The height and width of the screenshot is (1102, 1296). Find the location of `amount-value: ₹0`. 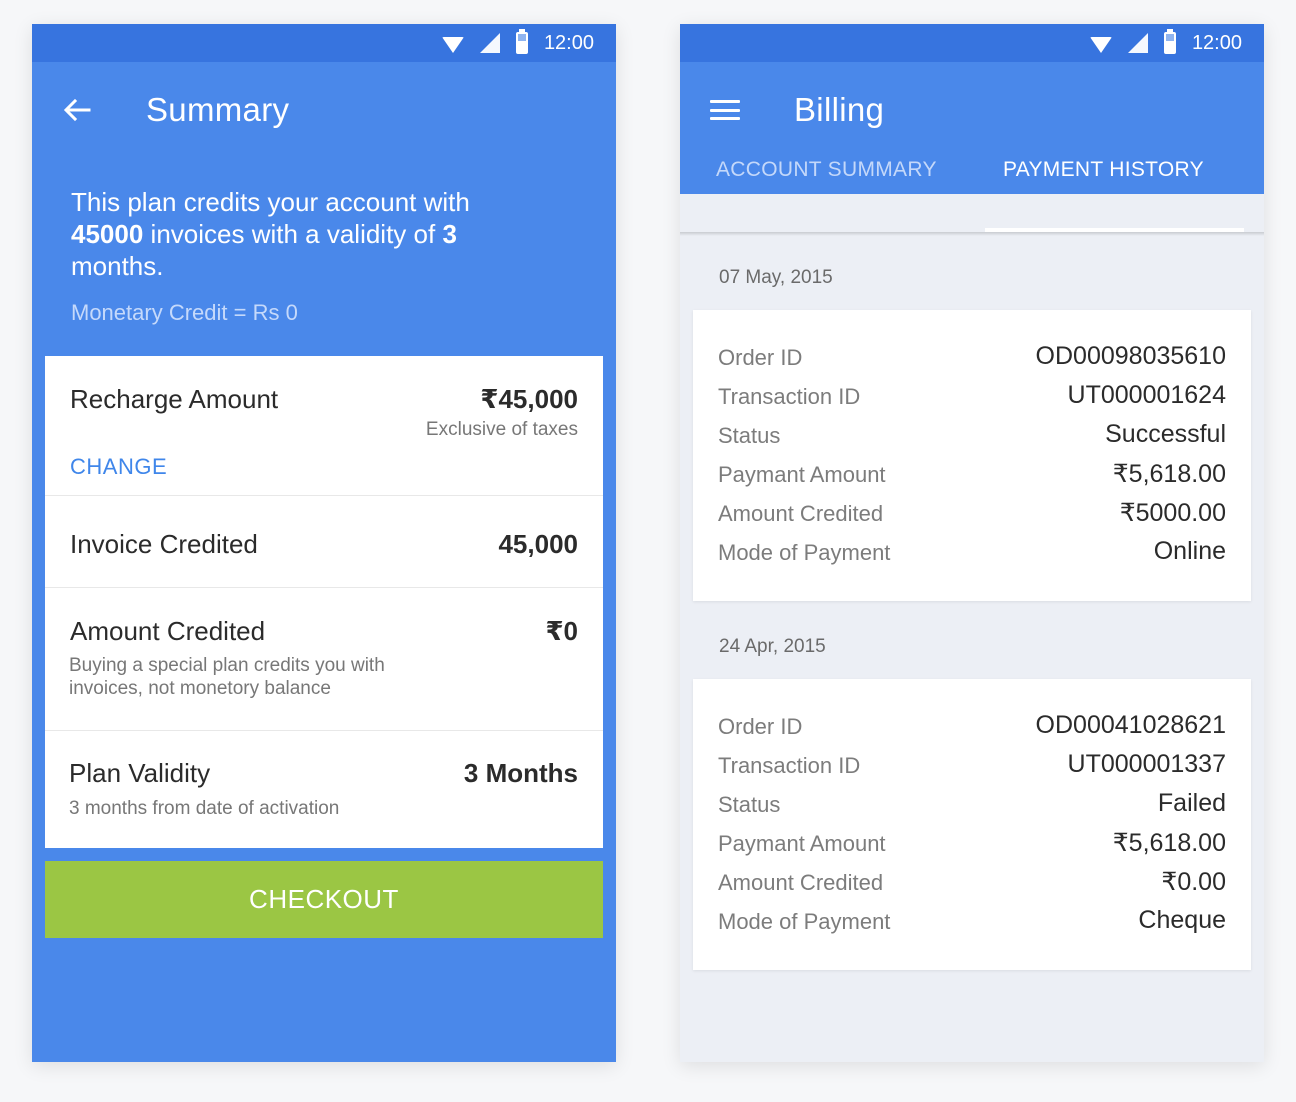

amount-value: ₹0 is located at coordinates (561, 631).